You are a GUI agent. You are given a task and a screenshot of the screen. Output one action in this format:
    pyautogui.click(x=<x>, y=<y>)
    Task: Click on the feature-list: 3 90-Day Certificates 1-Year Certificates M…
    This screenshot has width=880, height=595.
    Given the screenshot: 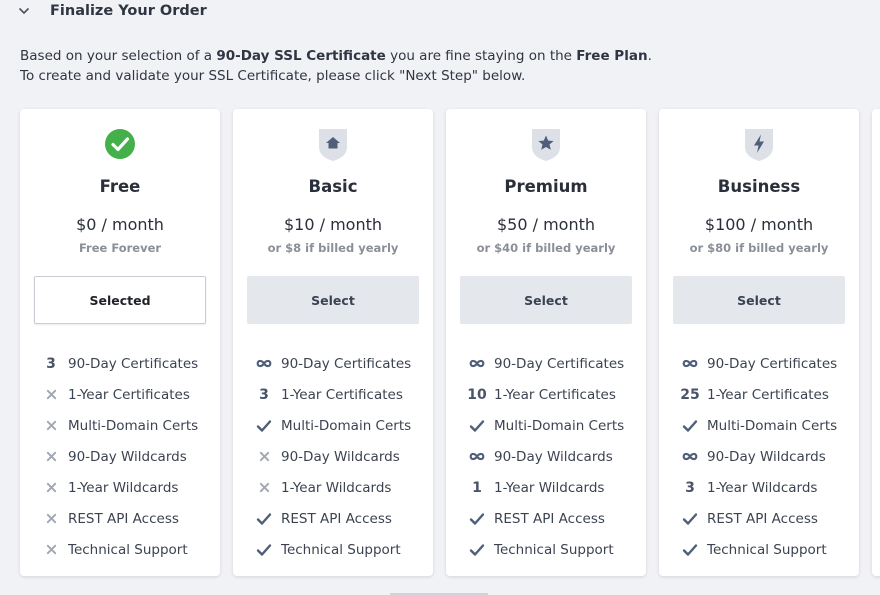 What is the action you would take?
    pyautogui.click(x=119, y=456)
    